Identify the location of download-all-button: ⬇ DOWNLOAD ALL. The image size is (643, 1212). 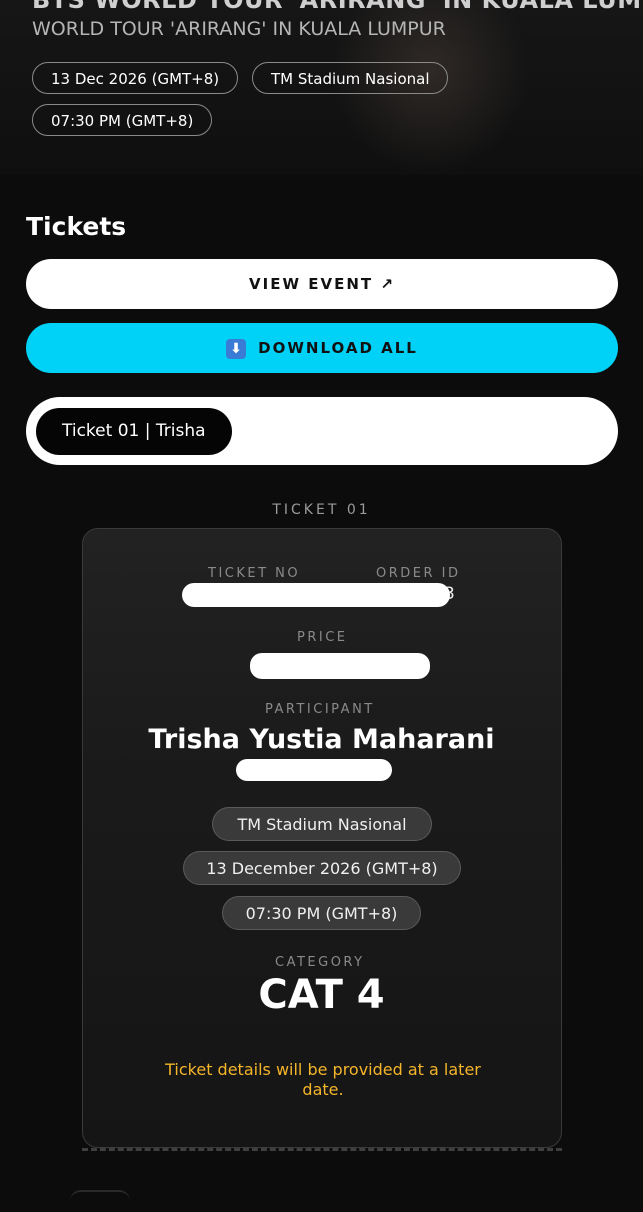
(322, 348).